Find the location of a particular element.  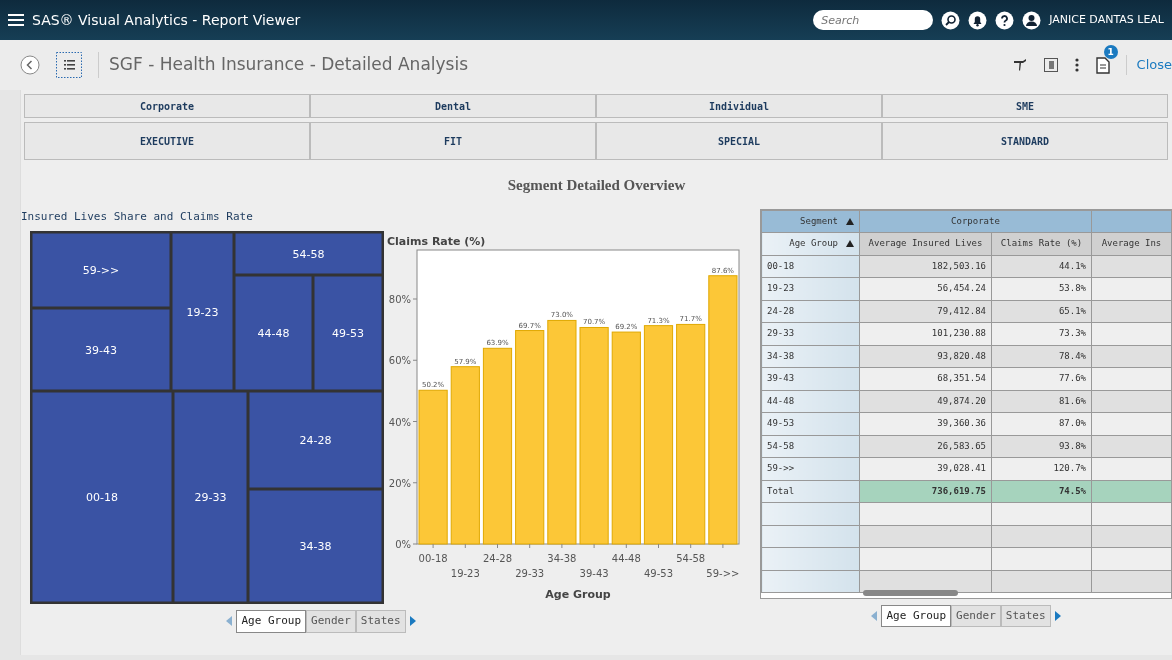

menu-icon is located at coordinates (16, 20).